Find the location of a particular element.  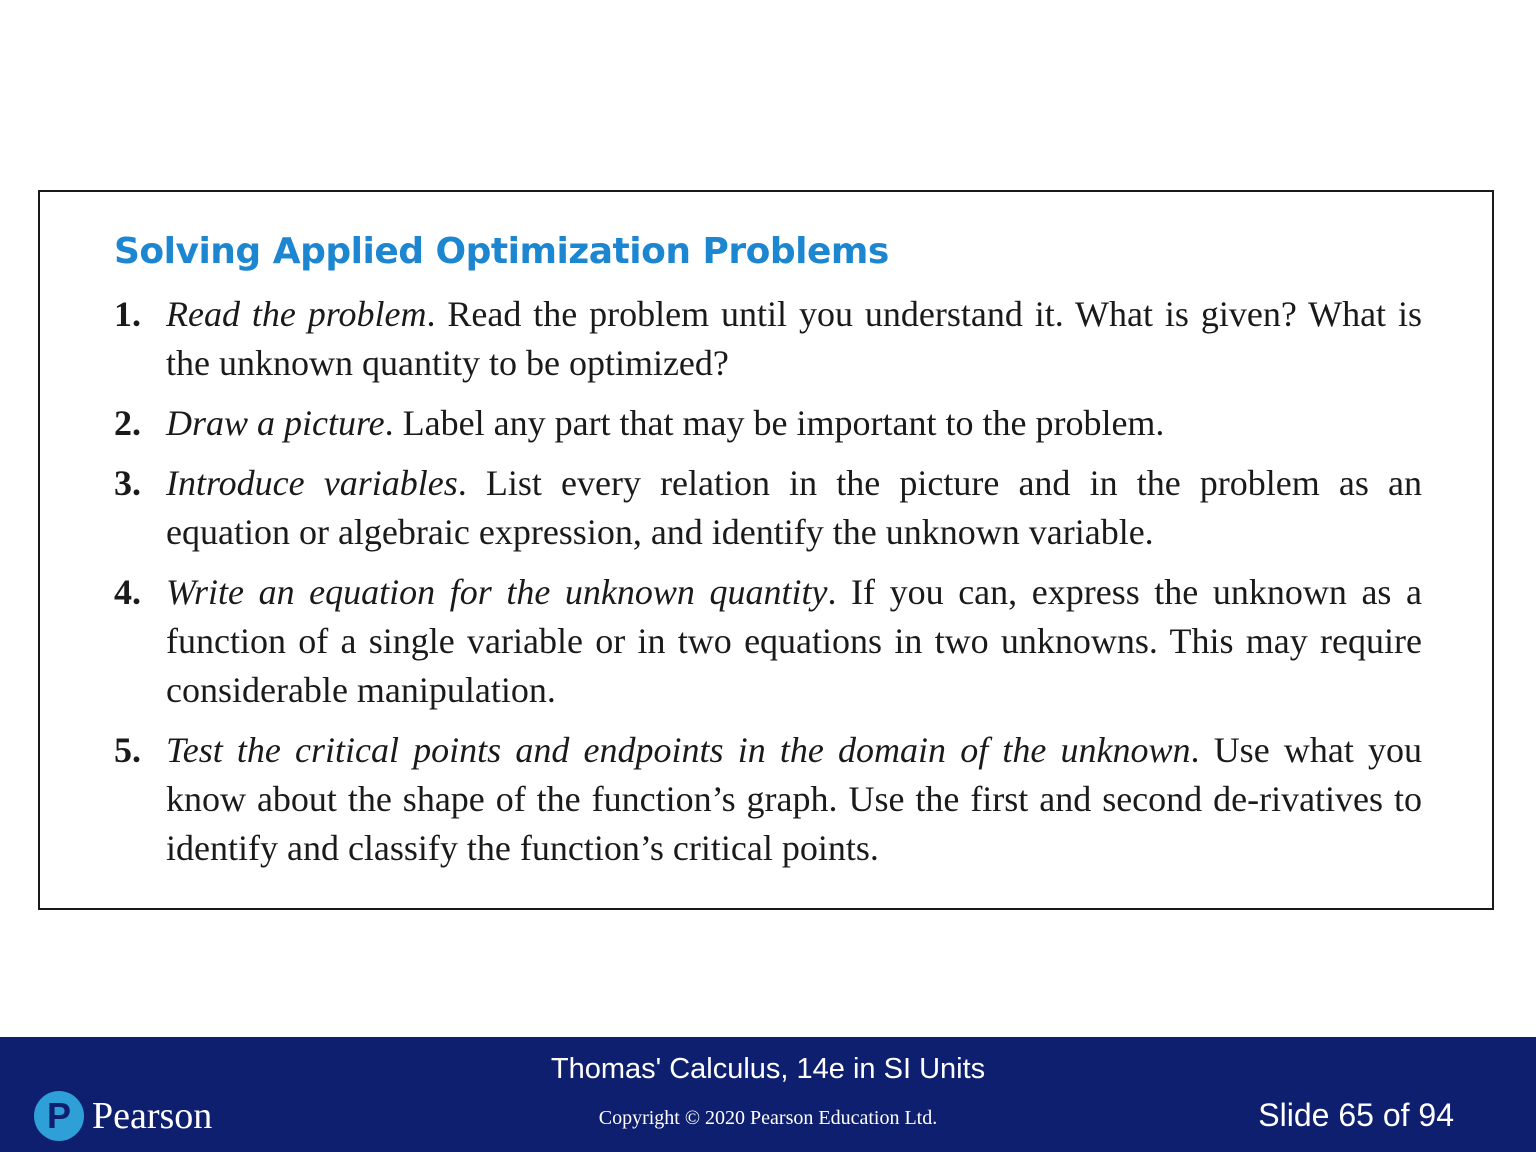

box-title: Solving Applied Optimization Problems is located at coordinates (501, 251).